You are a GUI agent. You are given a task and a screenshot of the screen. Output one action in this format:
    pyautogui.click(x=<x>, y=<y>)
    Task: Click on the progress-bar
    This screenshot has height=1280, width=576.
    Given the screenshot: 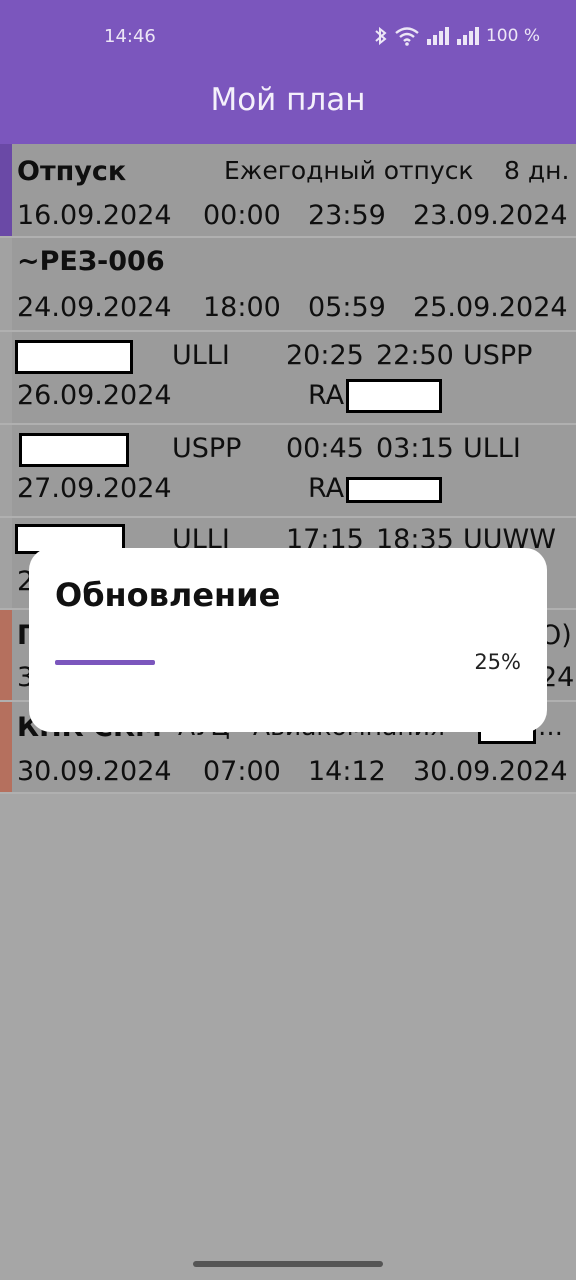 What is the action you would take?
    pyautogui.click(x=105, y=662)
    